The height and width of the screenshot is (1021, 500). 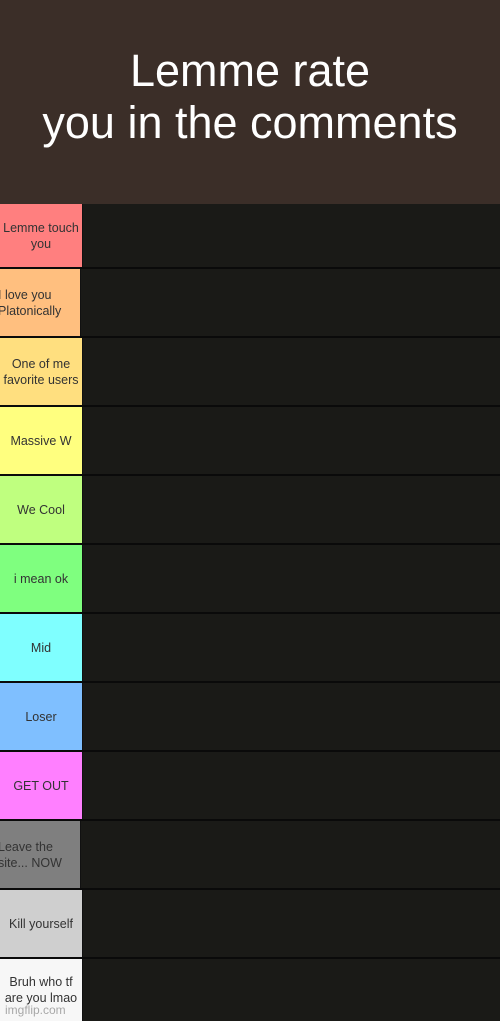 I want to click on tier-row: GET OUT, so click(x=250, y=784).